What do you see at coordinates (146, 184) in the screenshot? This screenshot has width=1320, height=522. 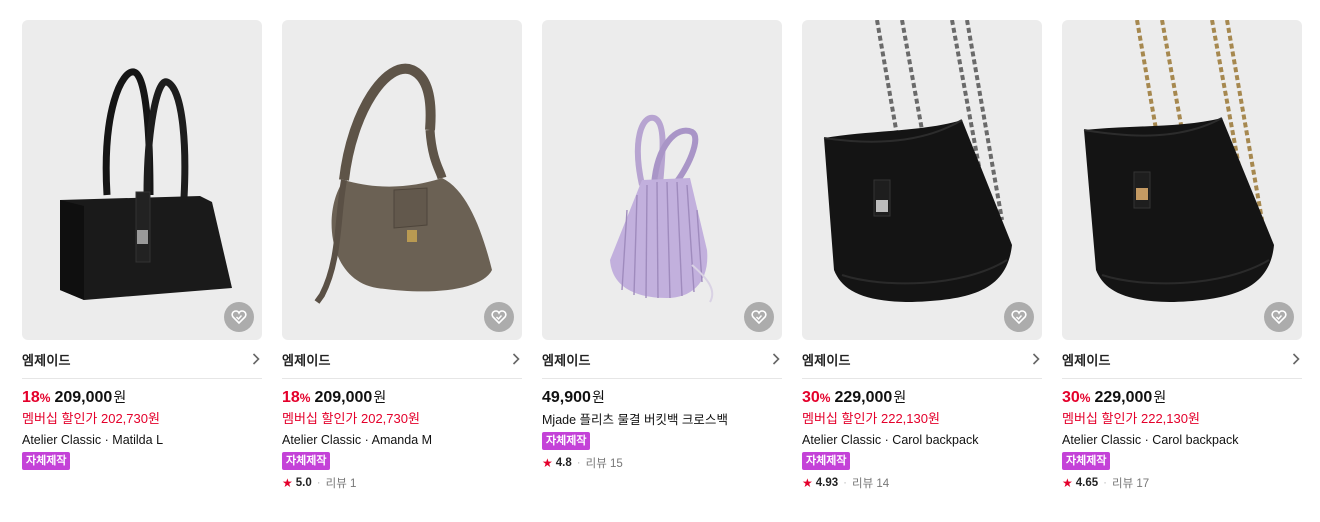 I see `tote-bag-image` at bounding box center [146, 184].